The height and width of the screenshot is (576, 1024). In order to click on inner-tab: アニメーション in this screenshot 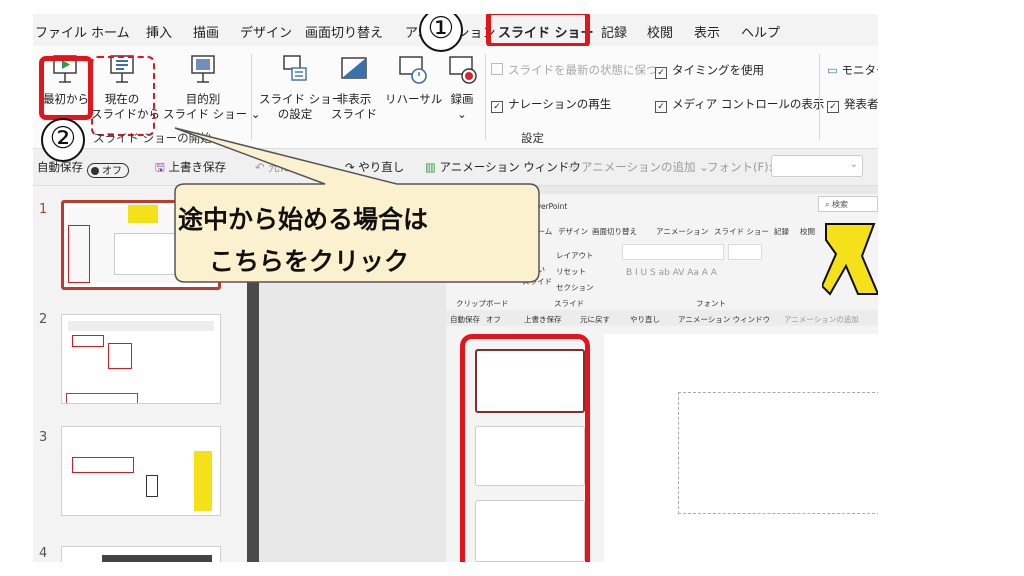, I will do `click(682, 231)`.